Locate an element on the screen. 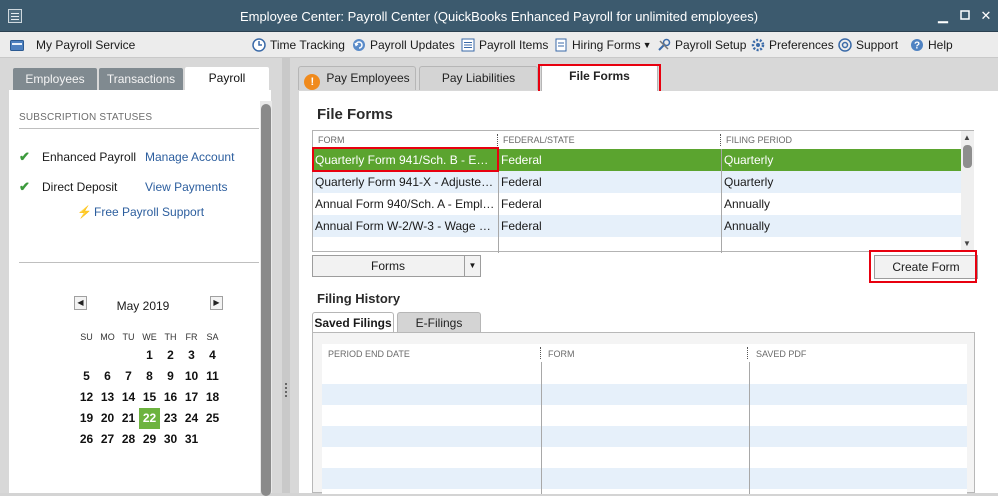  close-icon: ✕ is located at coordinates (986, 16).